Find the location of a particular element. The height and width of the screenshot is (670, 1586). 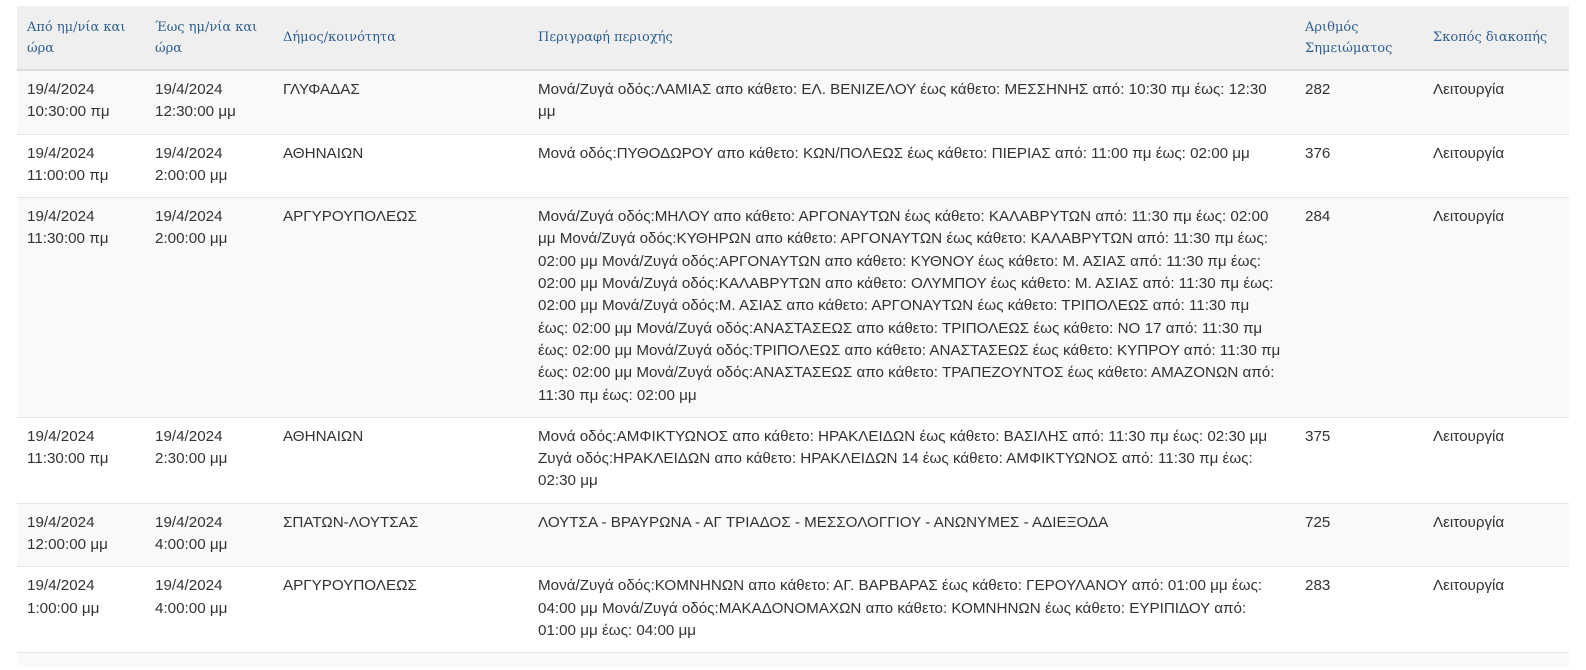

cell-note-number: 282 is located at coordinates (1359, 102).